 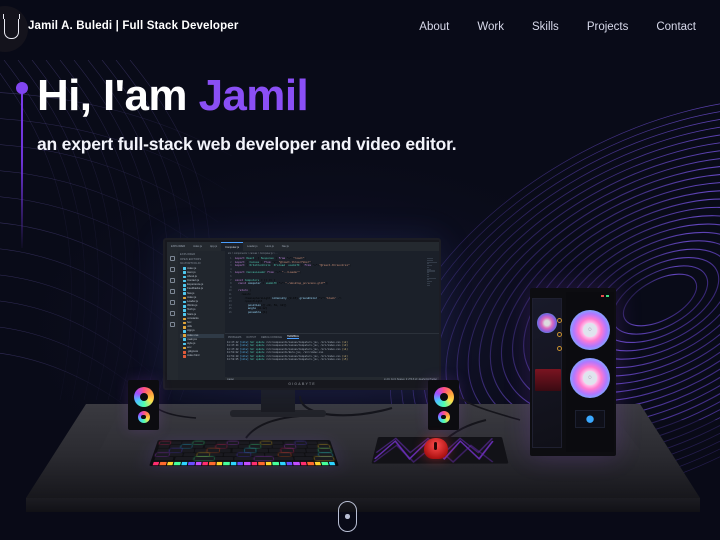 I want to click on explorer-section-open-editors: OPEN EDITORS, so click(x=202, y=259).